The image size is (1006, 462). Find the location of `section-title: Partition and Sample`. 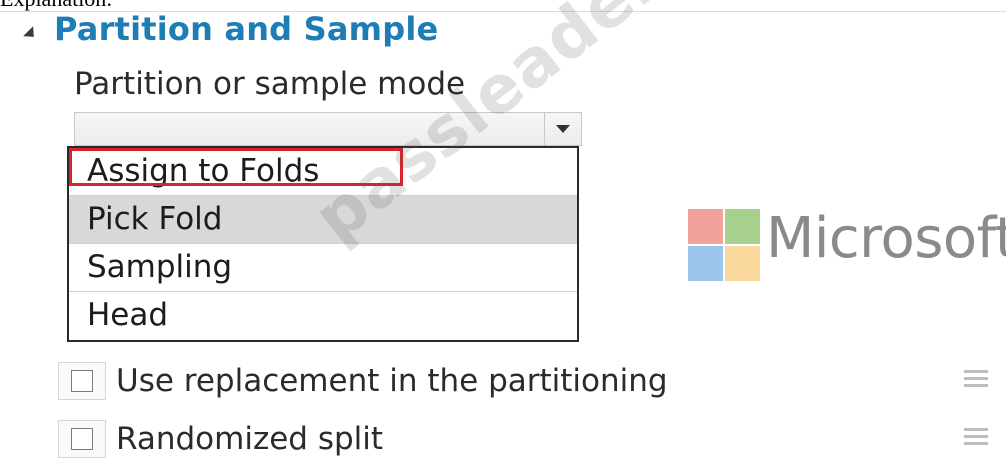

section-title: Partition and Sample is located at coordinates (246, 29).